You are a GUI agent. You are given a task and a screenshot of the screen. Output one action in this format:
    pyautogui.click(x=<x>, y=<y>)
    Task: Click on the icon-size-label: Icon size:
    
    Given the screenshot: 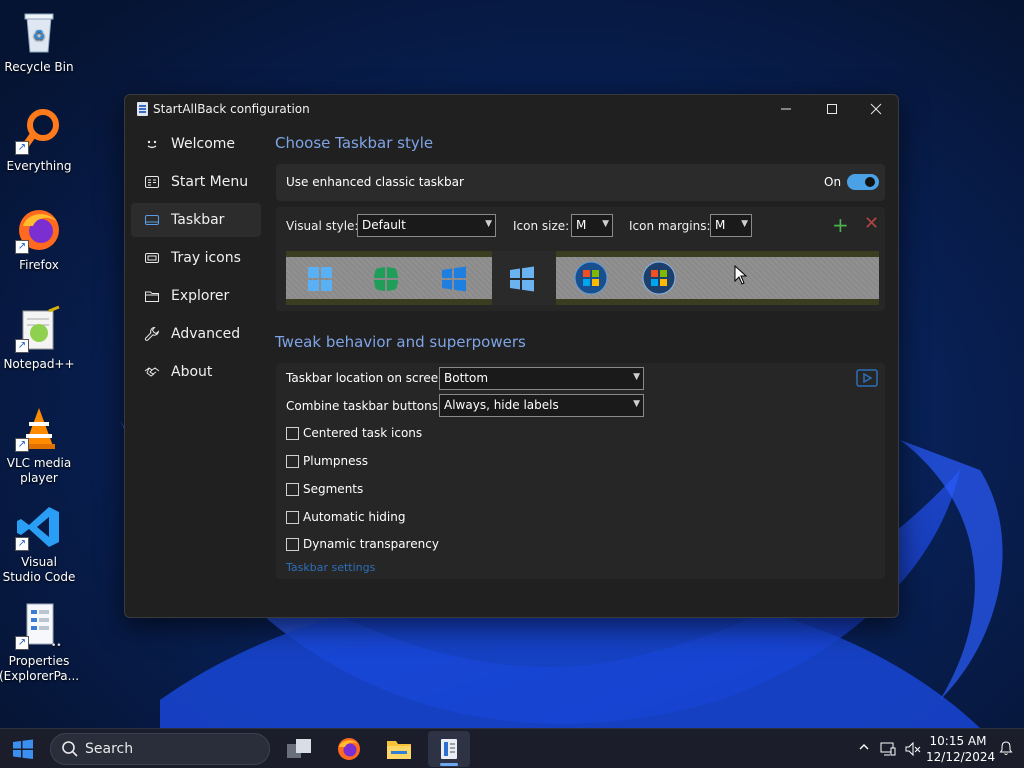 What is the action you would take?
    pyautogui.click(x=541, y=226)
    